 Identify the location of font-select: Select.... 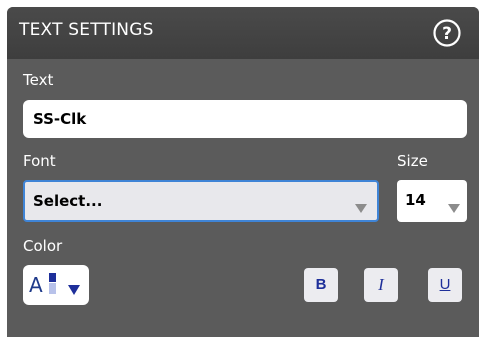
(201, 201).